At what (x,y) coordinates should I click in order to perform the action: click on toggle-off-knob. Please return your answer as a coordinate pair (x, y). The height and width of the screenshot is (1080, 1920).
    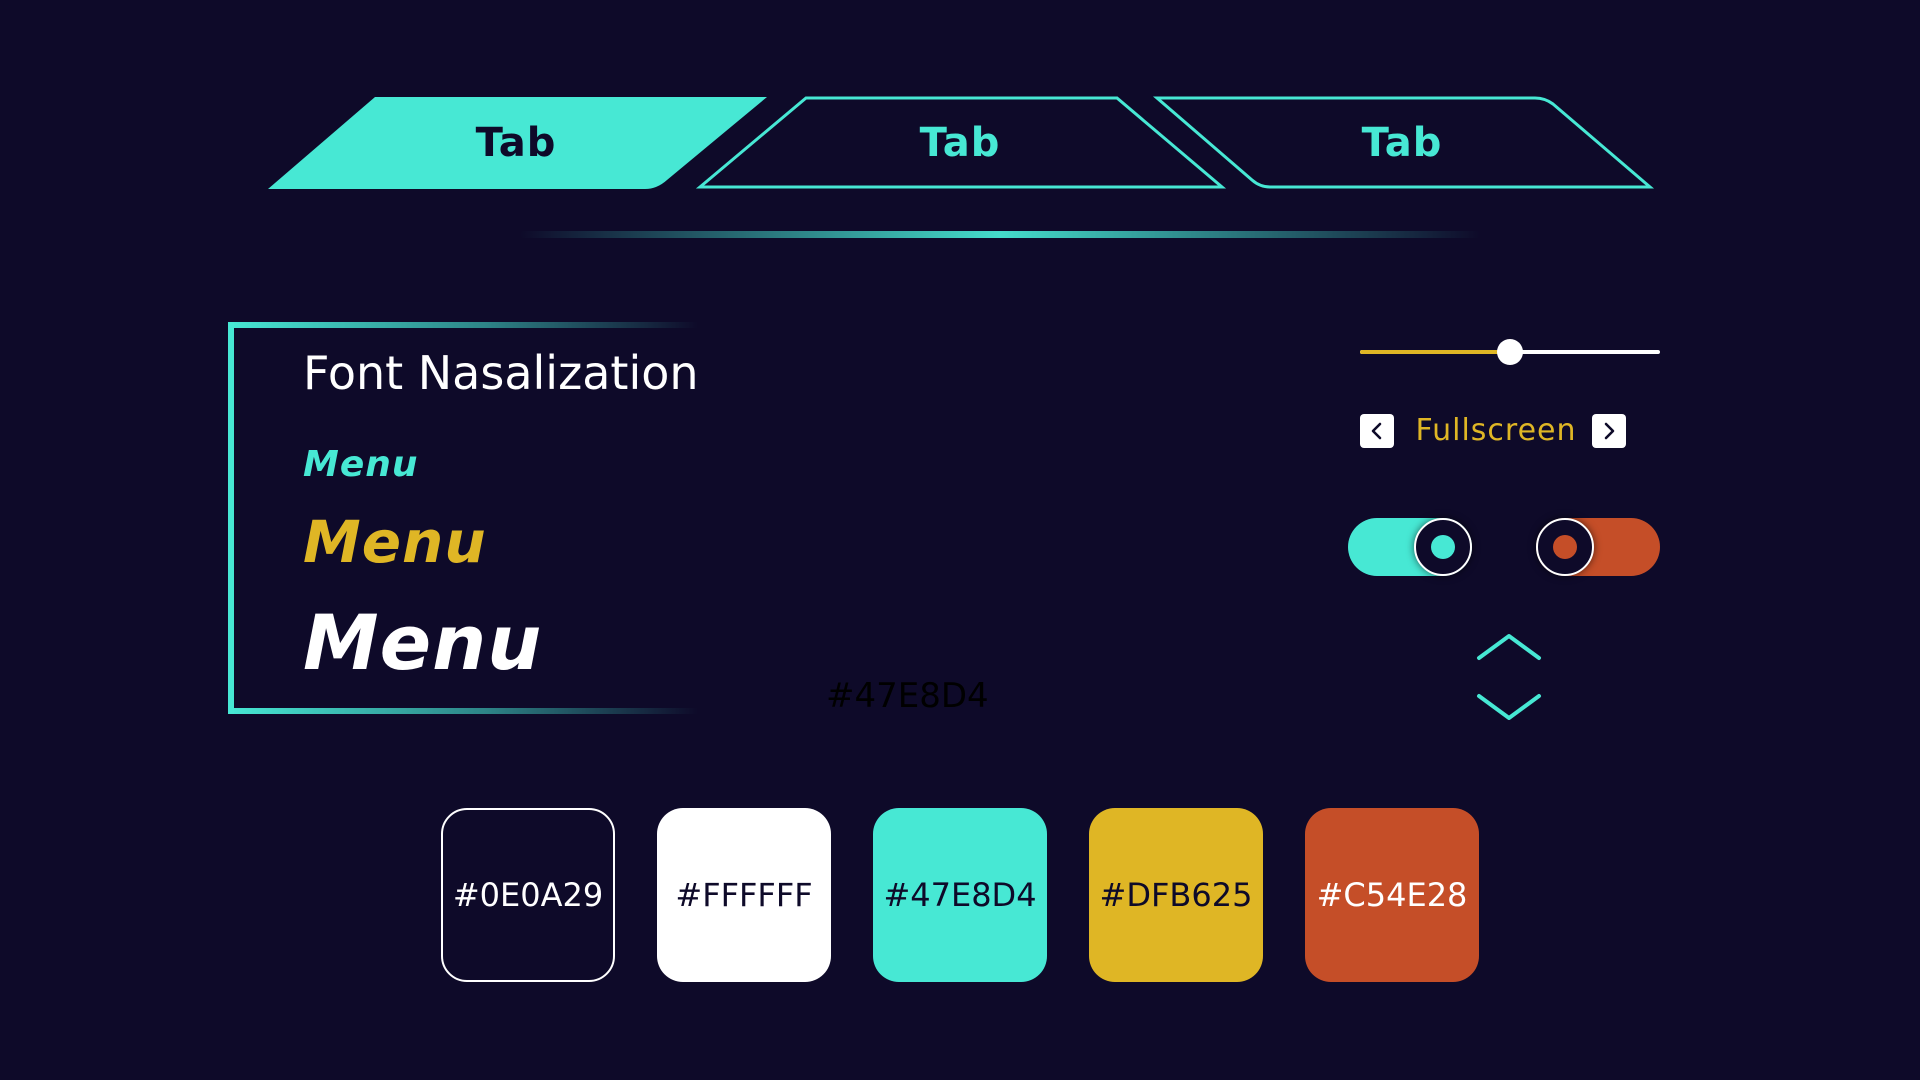
    Looking at the image, I should click on (1565, 547).